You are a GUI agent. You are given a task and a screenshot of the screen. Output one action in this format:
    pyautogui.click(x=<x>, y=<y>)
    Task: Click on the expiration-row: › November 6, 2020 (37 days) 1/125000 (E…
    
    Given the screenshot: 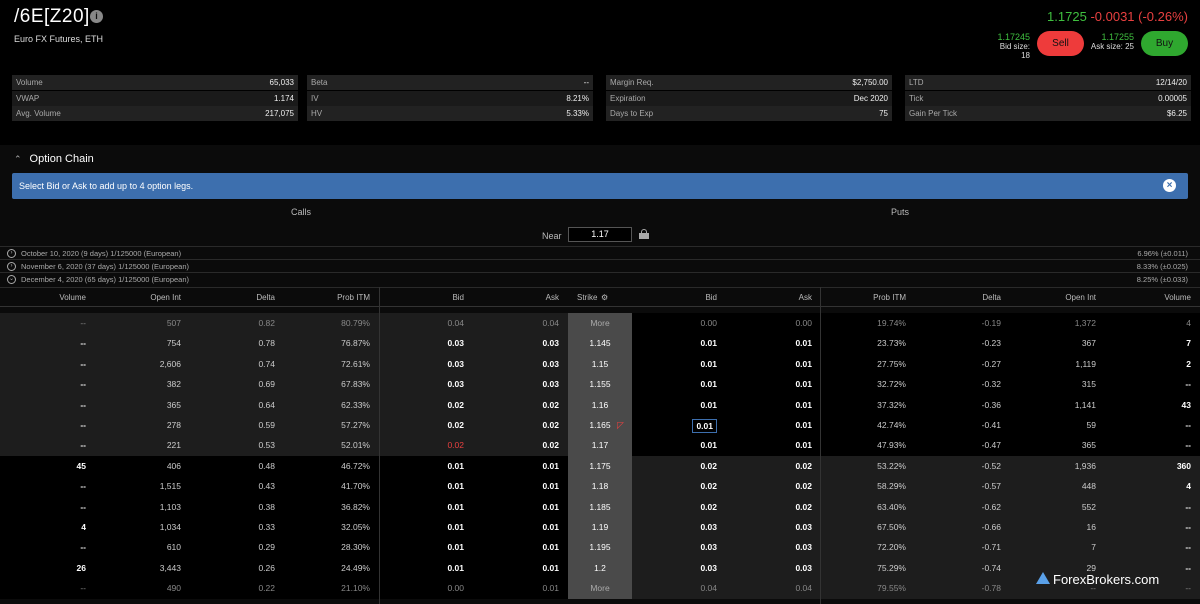 What is the action you would take?
    pyautogui.click(x=600, y=265)
    